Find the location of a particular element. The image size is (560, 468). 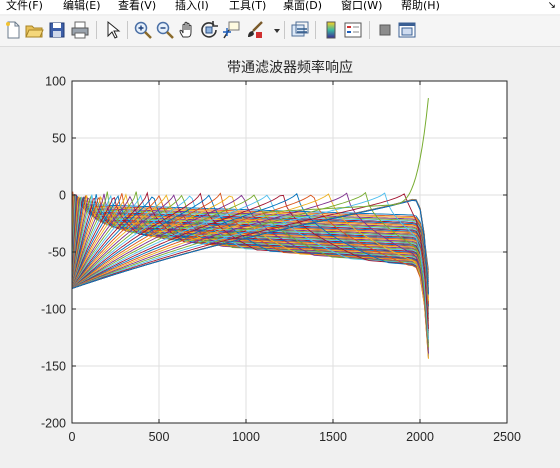

y-tick-label: -50 is located at coordinates (57, 253).